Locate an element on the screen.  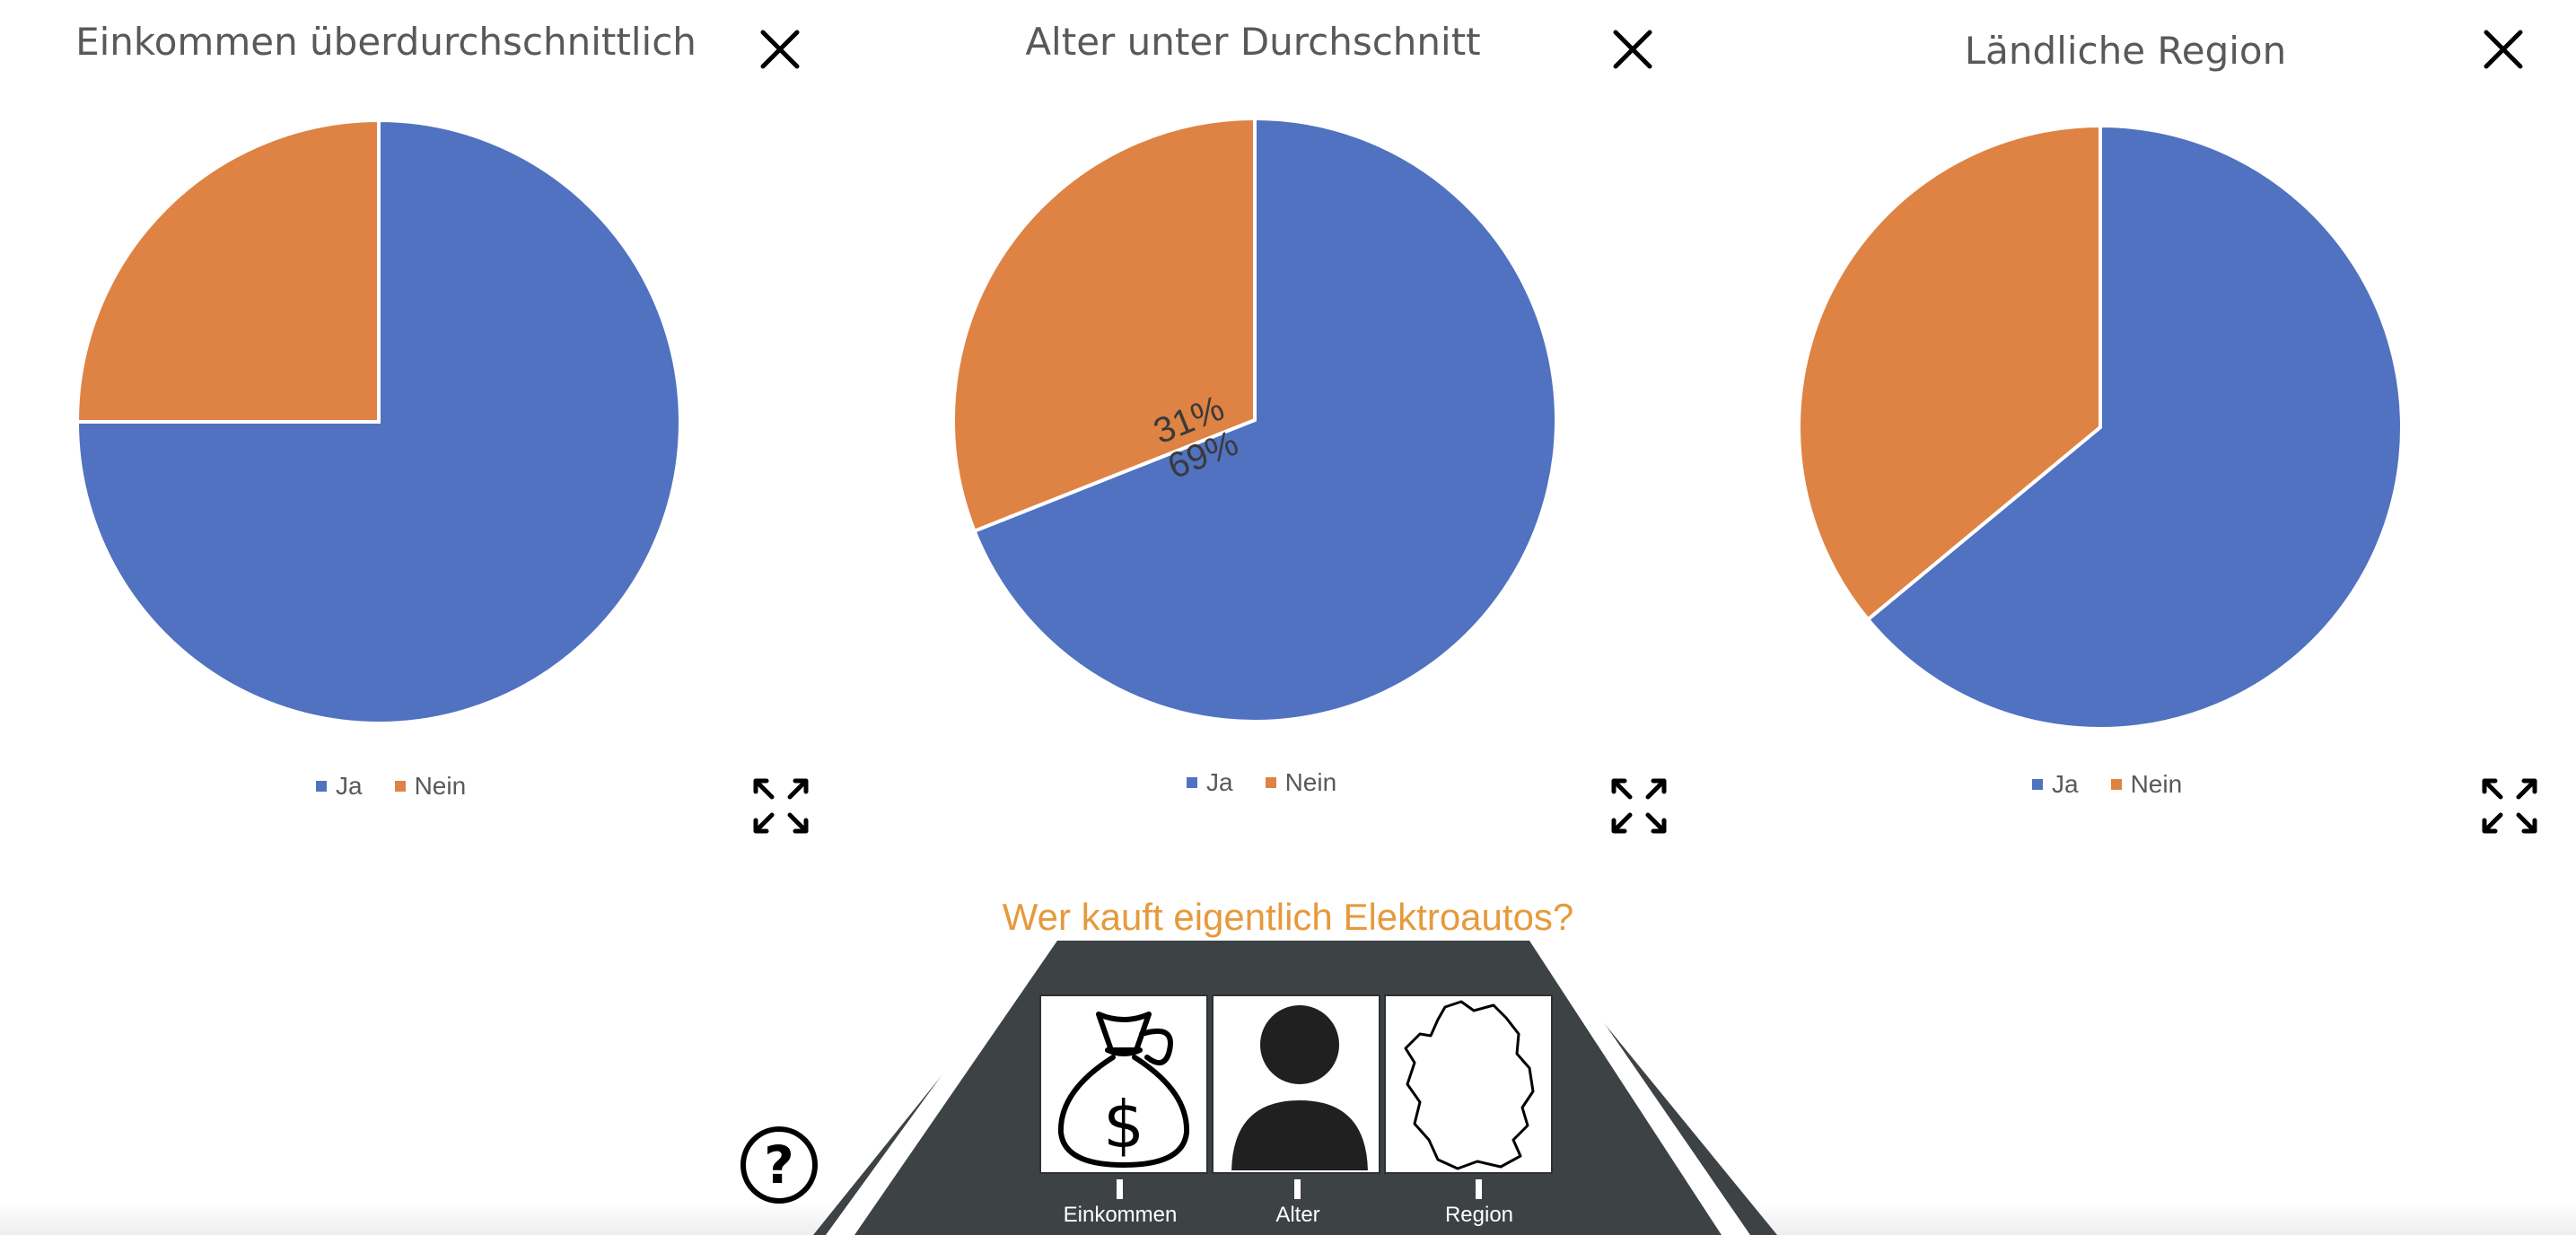
chart-title: Alter unter Durchschnitt is located at coordinates (1253, 42).